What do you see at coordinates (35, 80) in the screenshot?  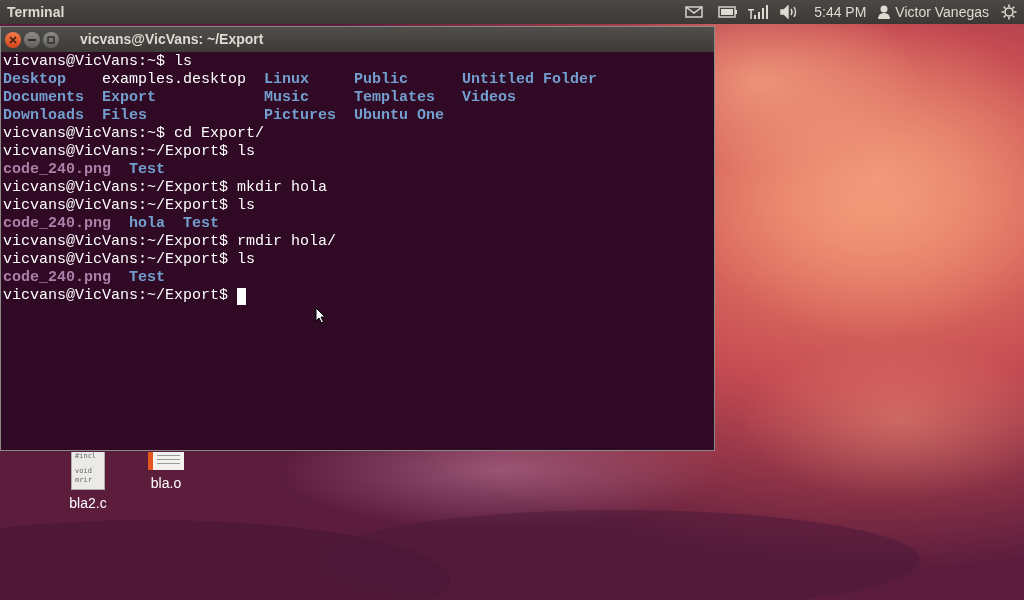 I see `directory-name: Desktop` at bounding box center [35, 80].